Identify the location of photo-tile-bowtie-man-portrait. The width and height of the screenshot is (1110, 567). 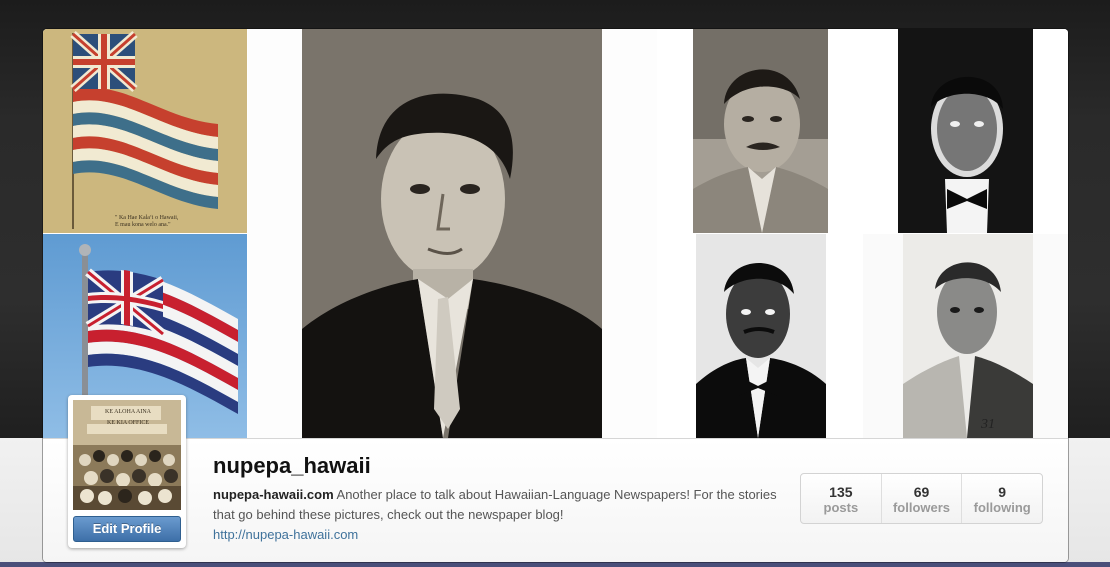
(965, 131).